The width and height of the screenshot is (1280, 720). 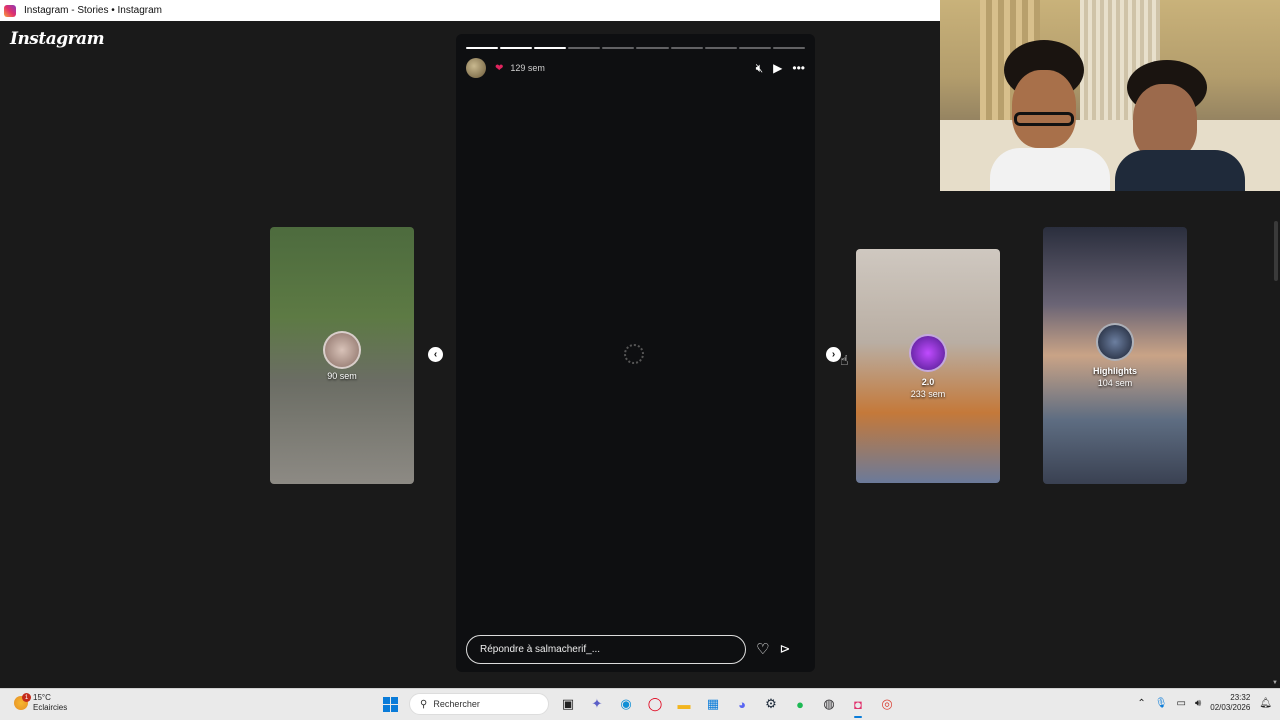 What do you see at coordinates (499, 68) in the screenshot?
I see `heart-icon: ❤` at bounding box center [499, 68].